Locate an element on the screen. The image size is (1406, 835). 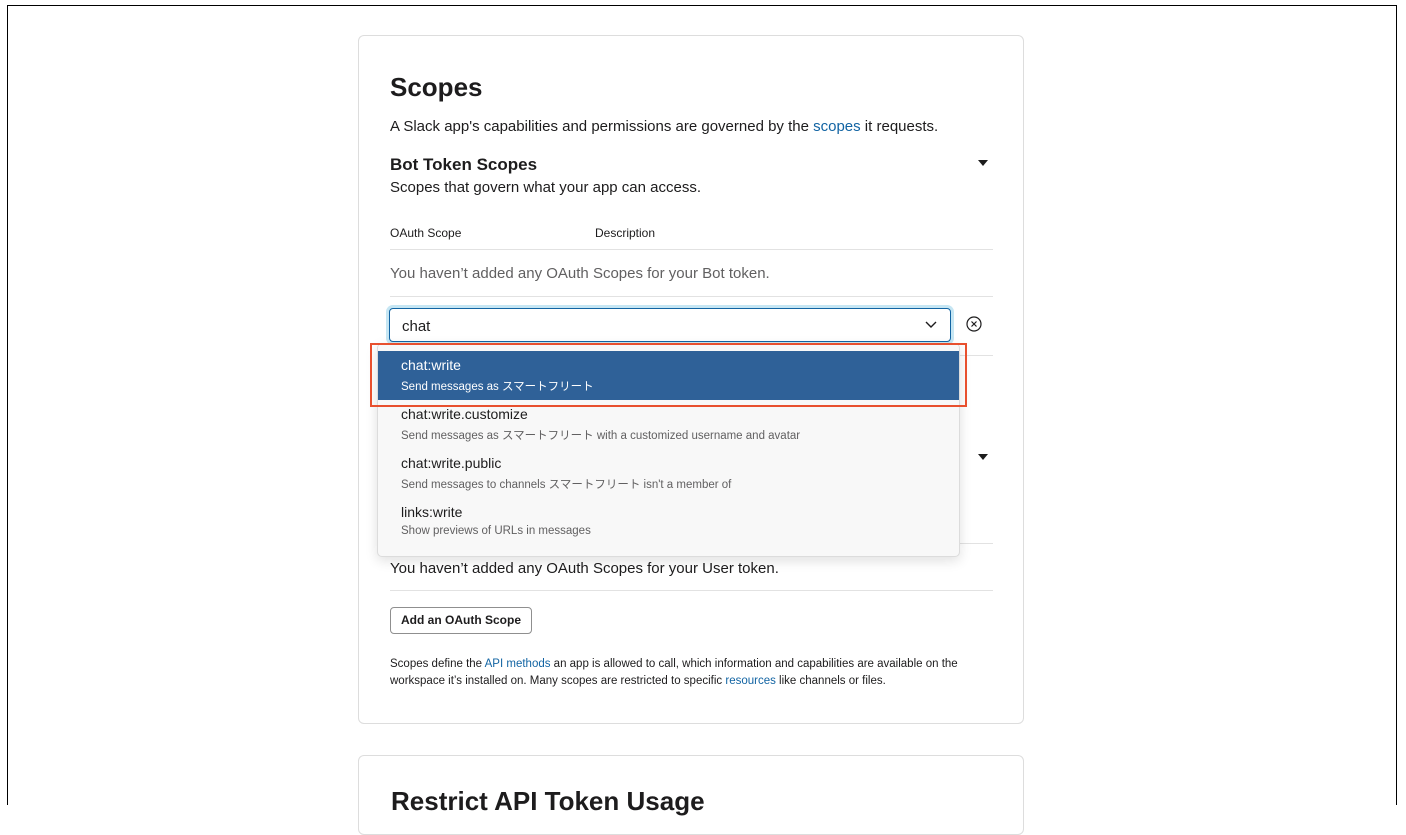
bot-token-scopes-title: Bot Token Scopes is located at coordinates (464, 164).